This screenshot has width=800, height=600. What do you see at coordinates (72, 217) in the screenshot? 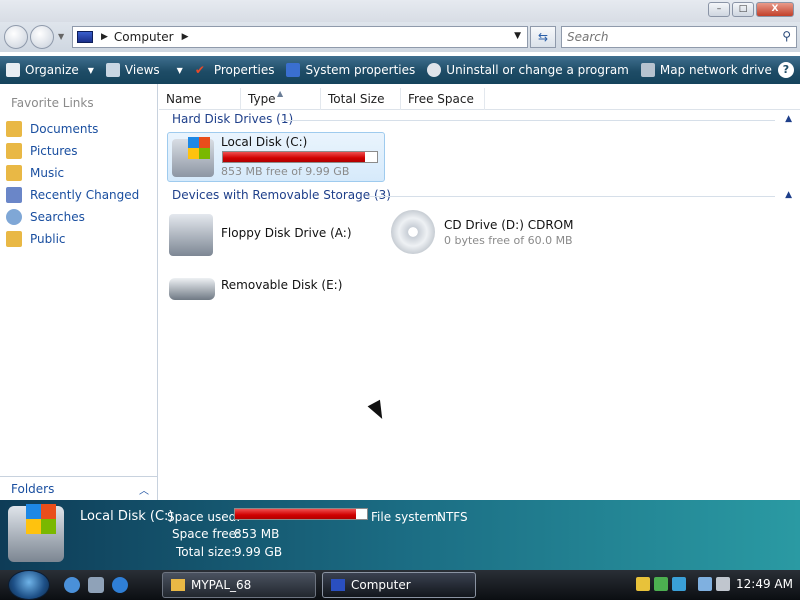
I see `sidebar-item-searches: Searches` at bounding box center [72, 217].